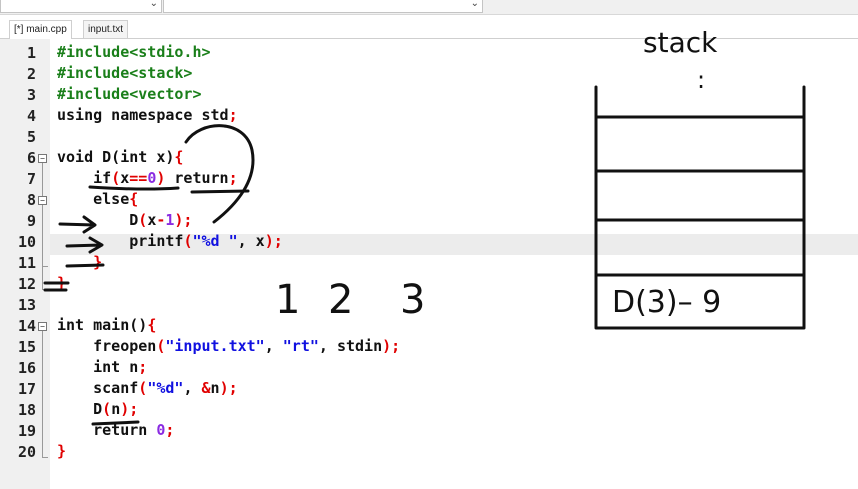 Image resolution: width=858 pixels, height=489 pixels. Describe the element at coordinates (323, 6) in the screenshot. I see `symbol-dropdown: ⌄` at that location.